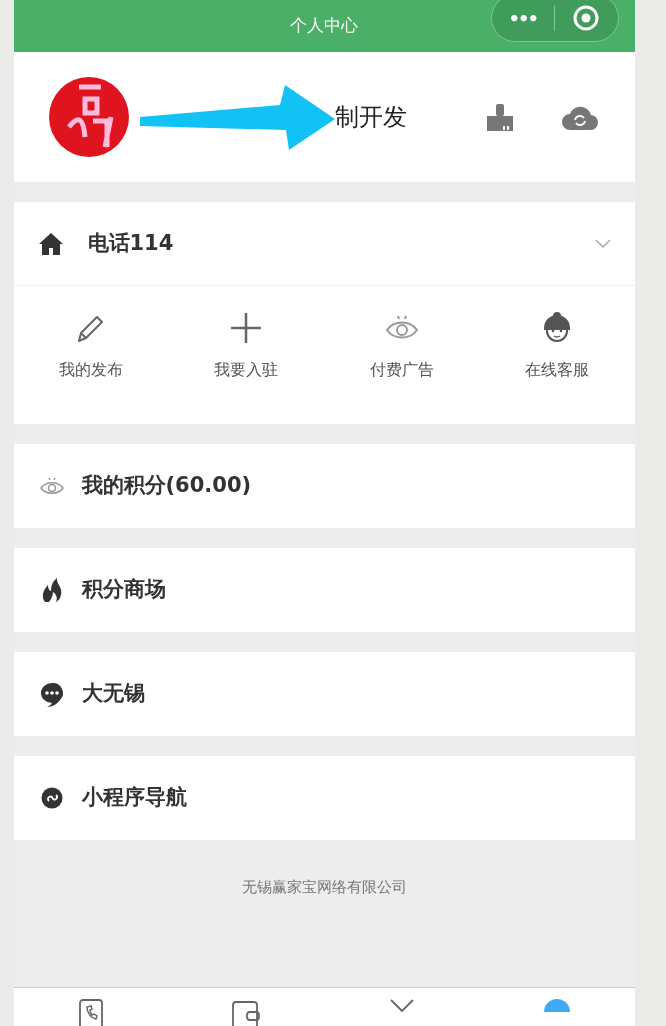  Describe the element at coordinates (51, 486) in the screenshot. I see `eye-icon` at that location.